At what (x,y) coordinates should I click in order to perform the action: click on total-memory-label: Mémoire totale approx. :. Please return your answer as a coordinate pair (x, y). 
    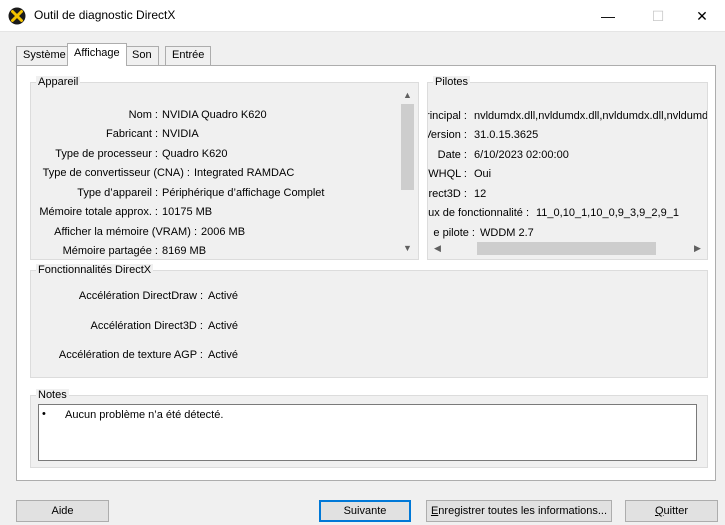
    Looking at the image, I should click on (98, 212).